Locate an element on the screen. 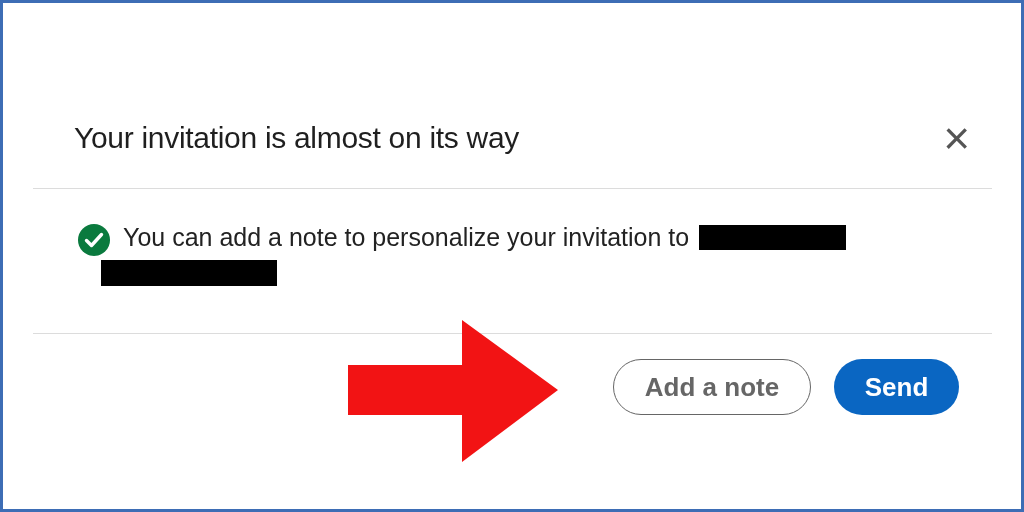 This screenshot has width=1024, height=512. dialog-title: Your invitation is almost on its way is located at coordinates (296, 138).